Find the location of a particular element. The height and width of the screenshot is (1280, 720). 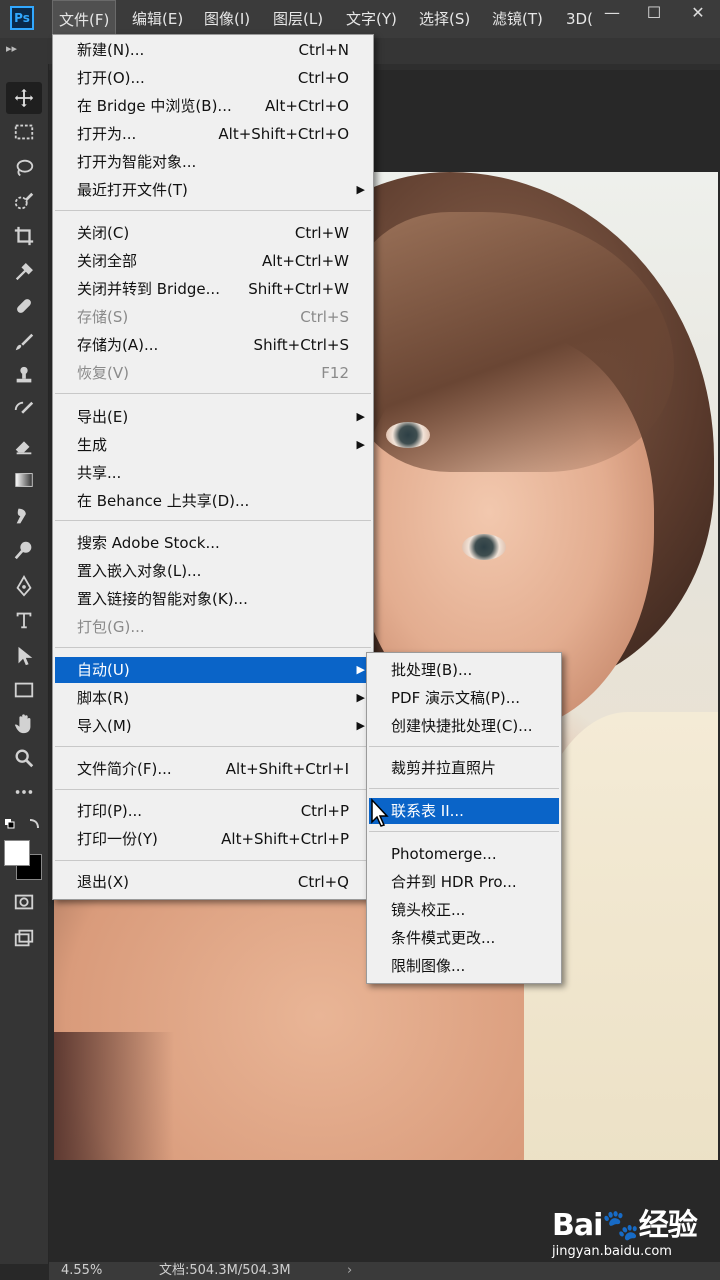

baidu-jingyan-watermark: Bai🐾经验 jingyan.baidu.com is located at coordinates (632, 1235).